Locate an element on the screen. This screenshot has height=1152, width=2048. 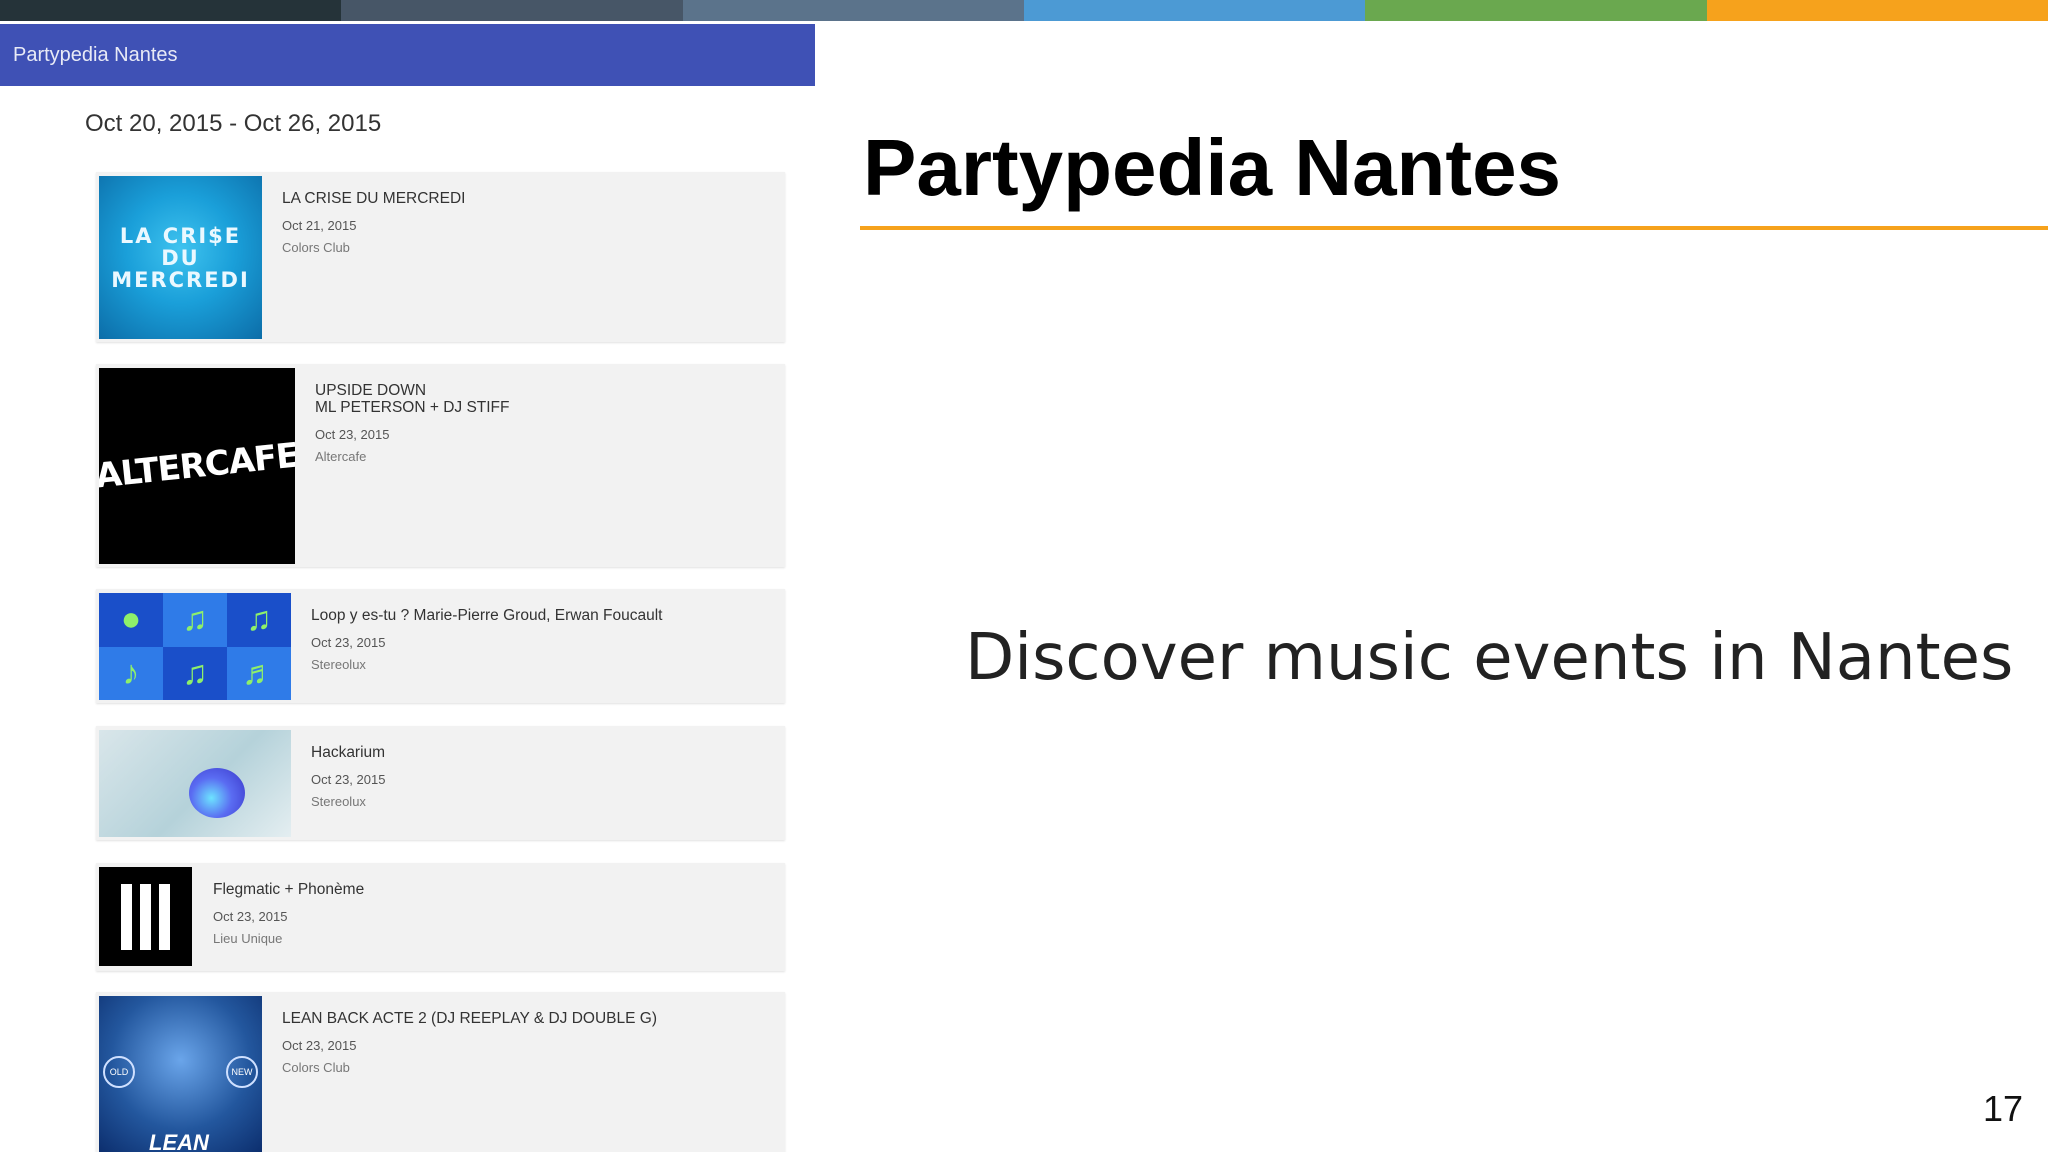
app-header: Partypedia Nantes is located at coordinates (407, 55).